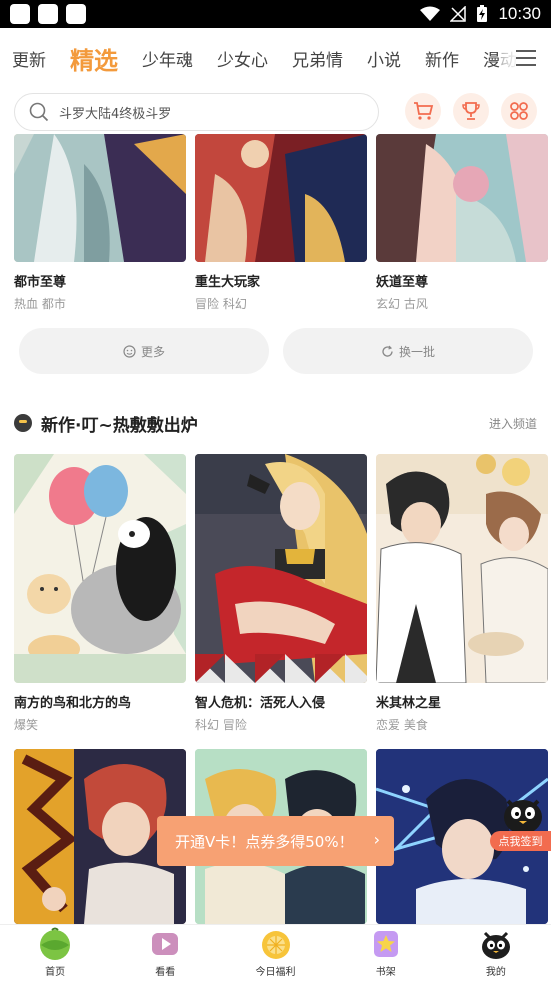 The height and width of the screenshot is (981, 551). What do you see at coordinates (40, 304) in the screenshot?
I see `comic-tags: 热血 都市` at bounding box center [40, 304].